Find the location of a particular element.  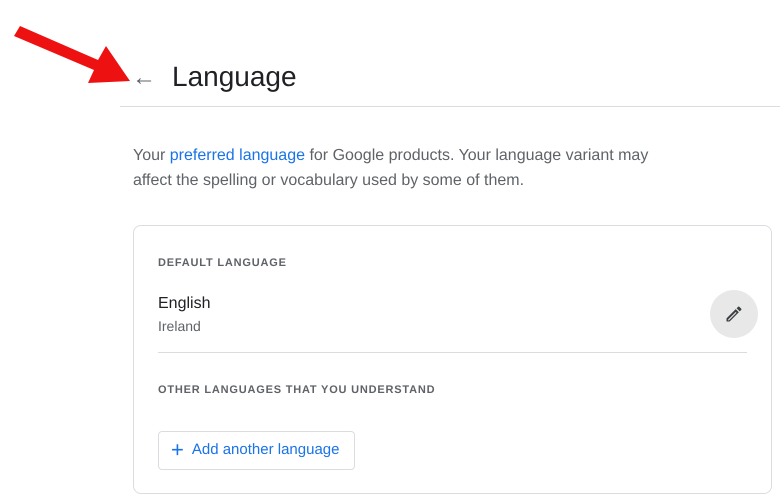

intro-text: Your preferred language for Google products. Your language variant may affect the spelling or vocabulary used by some of them. is located at coordinates (391, 168).